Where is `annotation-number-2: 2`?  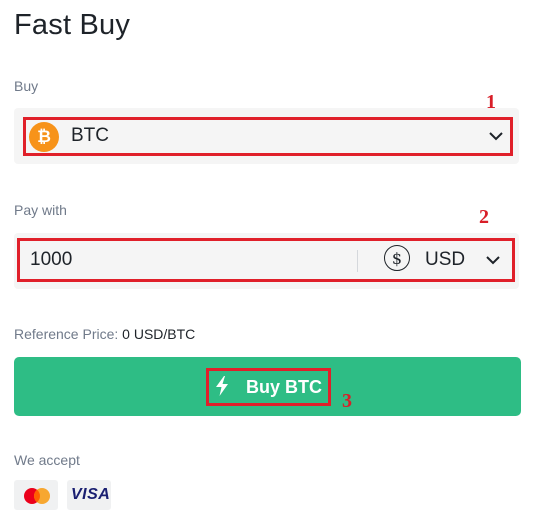 annotation-number-2: 2 is located at coordinates (484, 217).